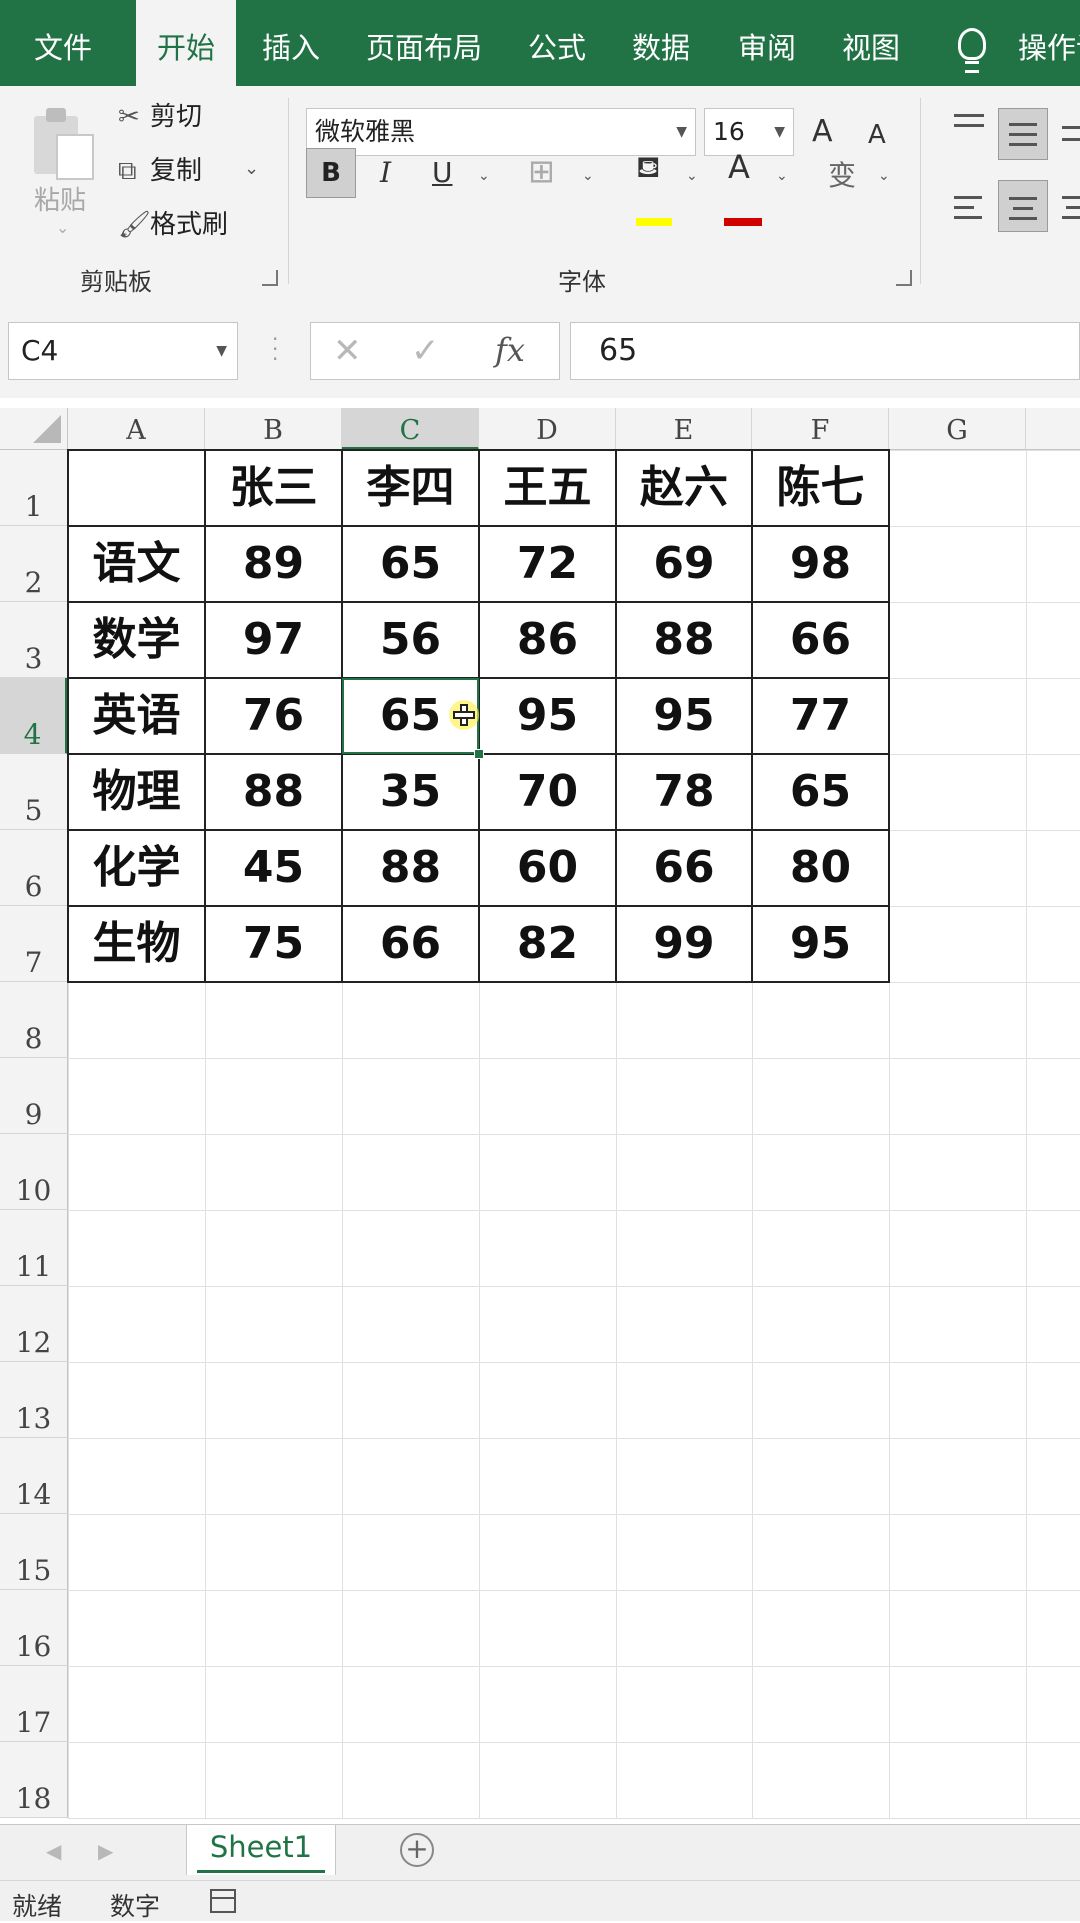 Image resolution: width=1080 pixels, height=1923 pixels. I want to click on row-header-17: 17, so click(34, 1704).